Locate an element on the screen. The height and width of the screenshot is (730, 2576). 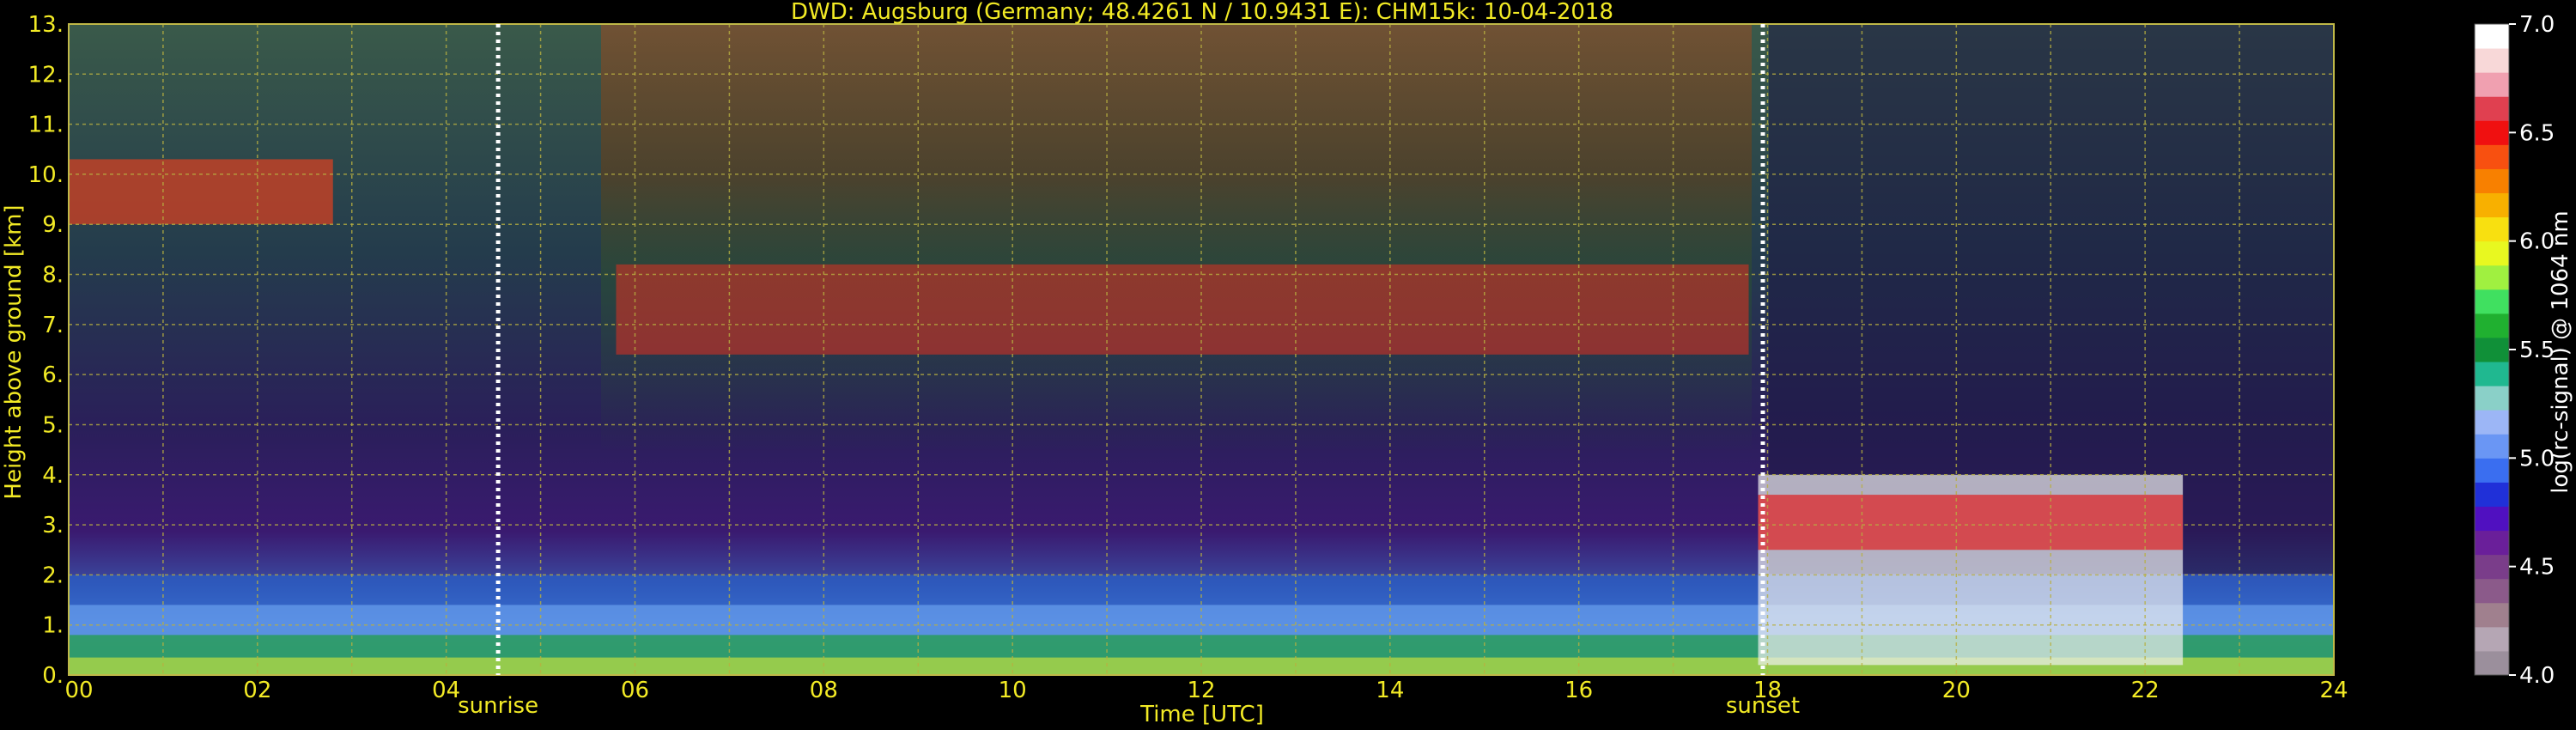
x-tick-label: 10 is located at coordinates (1013, 690).